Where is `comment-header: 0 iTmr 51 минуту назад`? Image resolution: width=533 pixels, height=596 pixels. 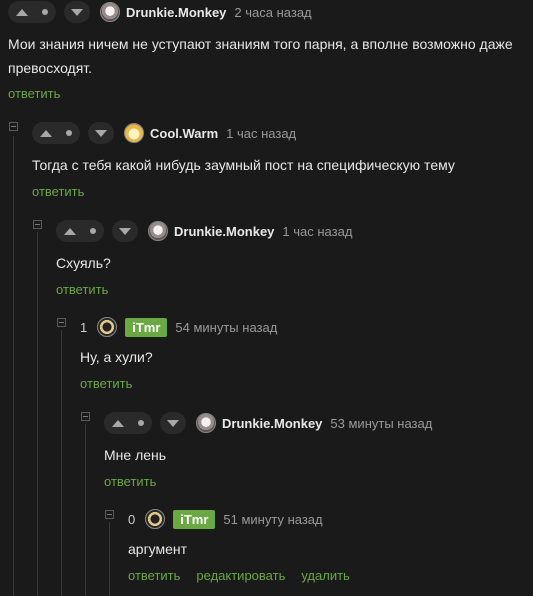 comment-header: 0 iTmr 51 минуту назад is located at coordinates (225, 519).